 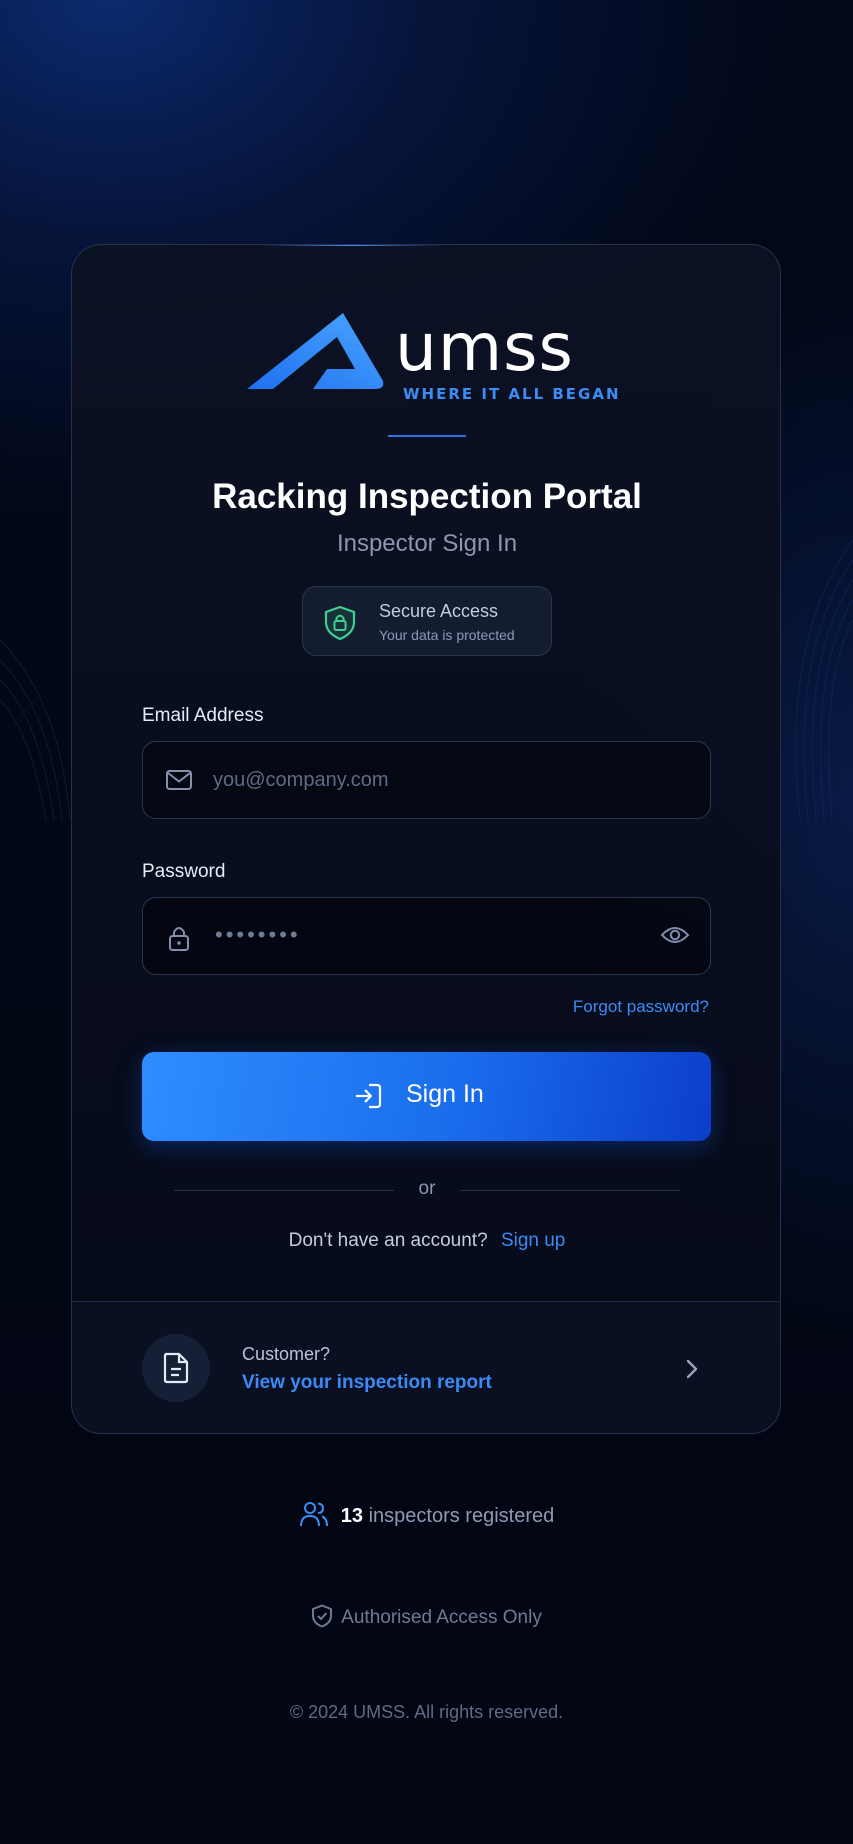 I want to click on page-title: Racking Inspection Portal, so click(x=427, y=496).